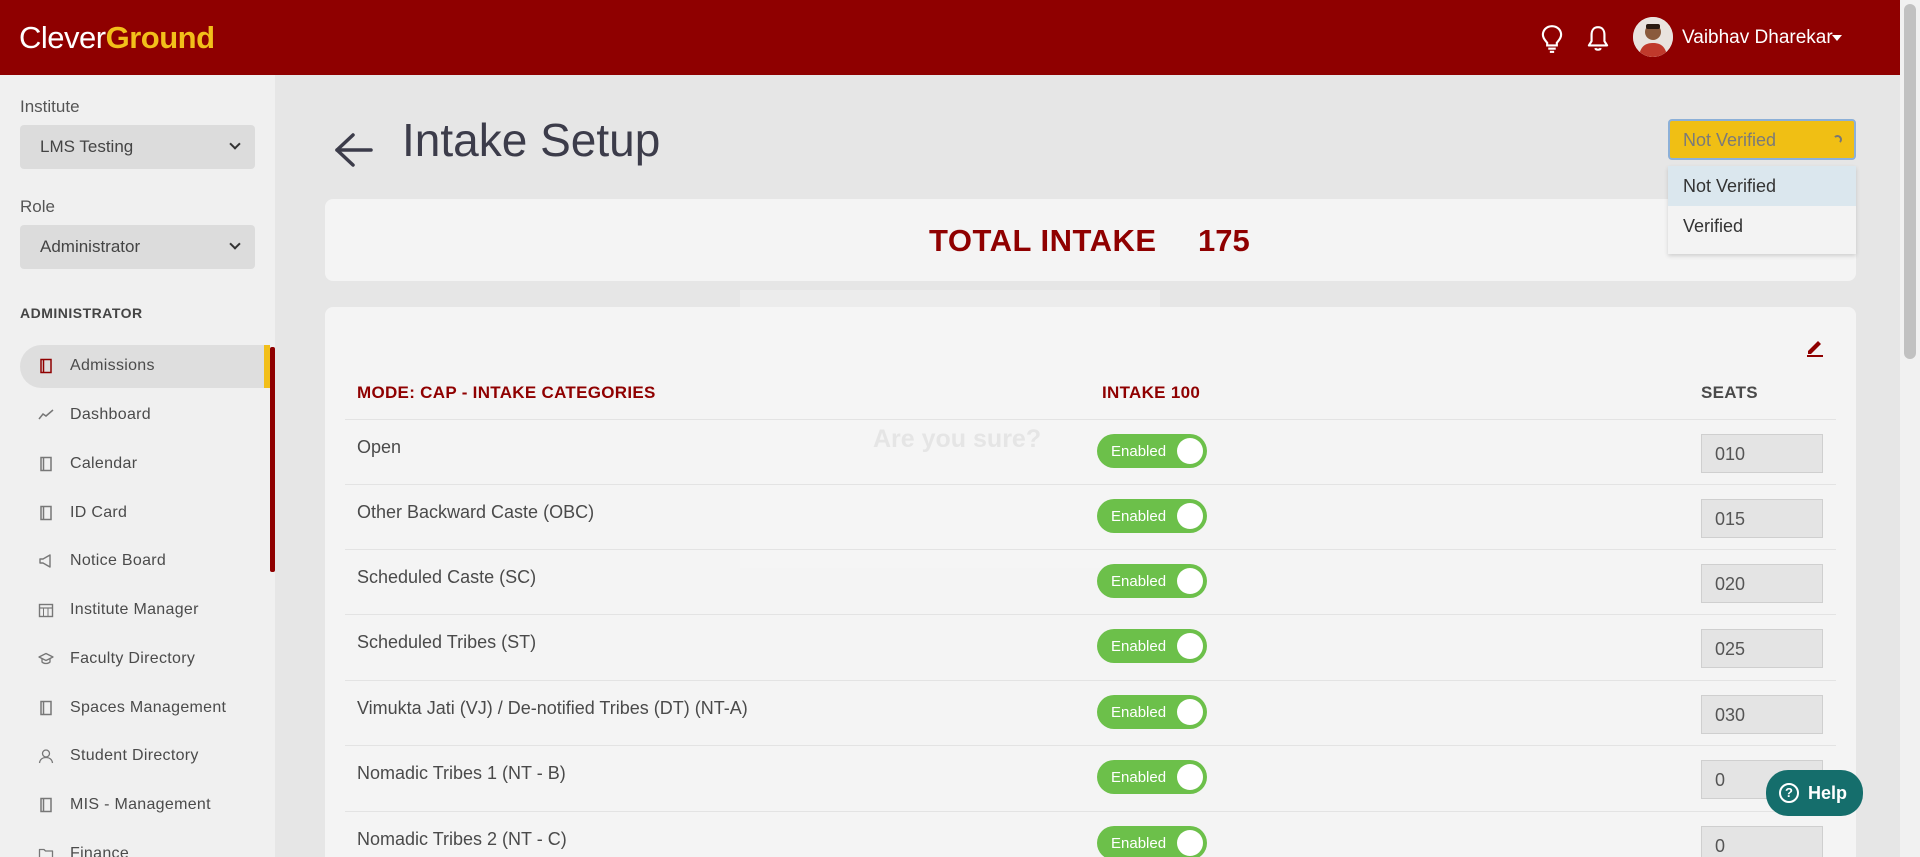 The width and height of the screenshot is (1920, 857). I want to click on seats-input: 025, so click(1762, 648).